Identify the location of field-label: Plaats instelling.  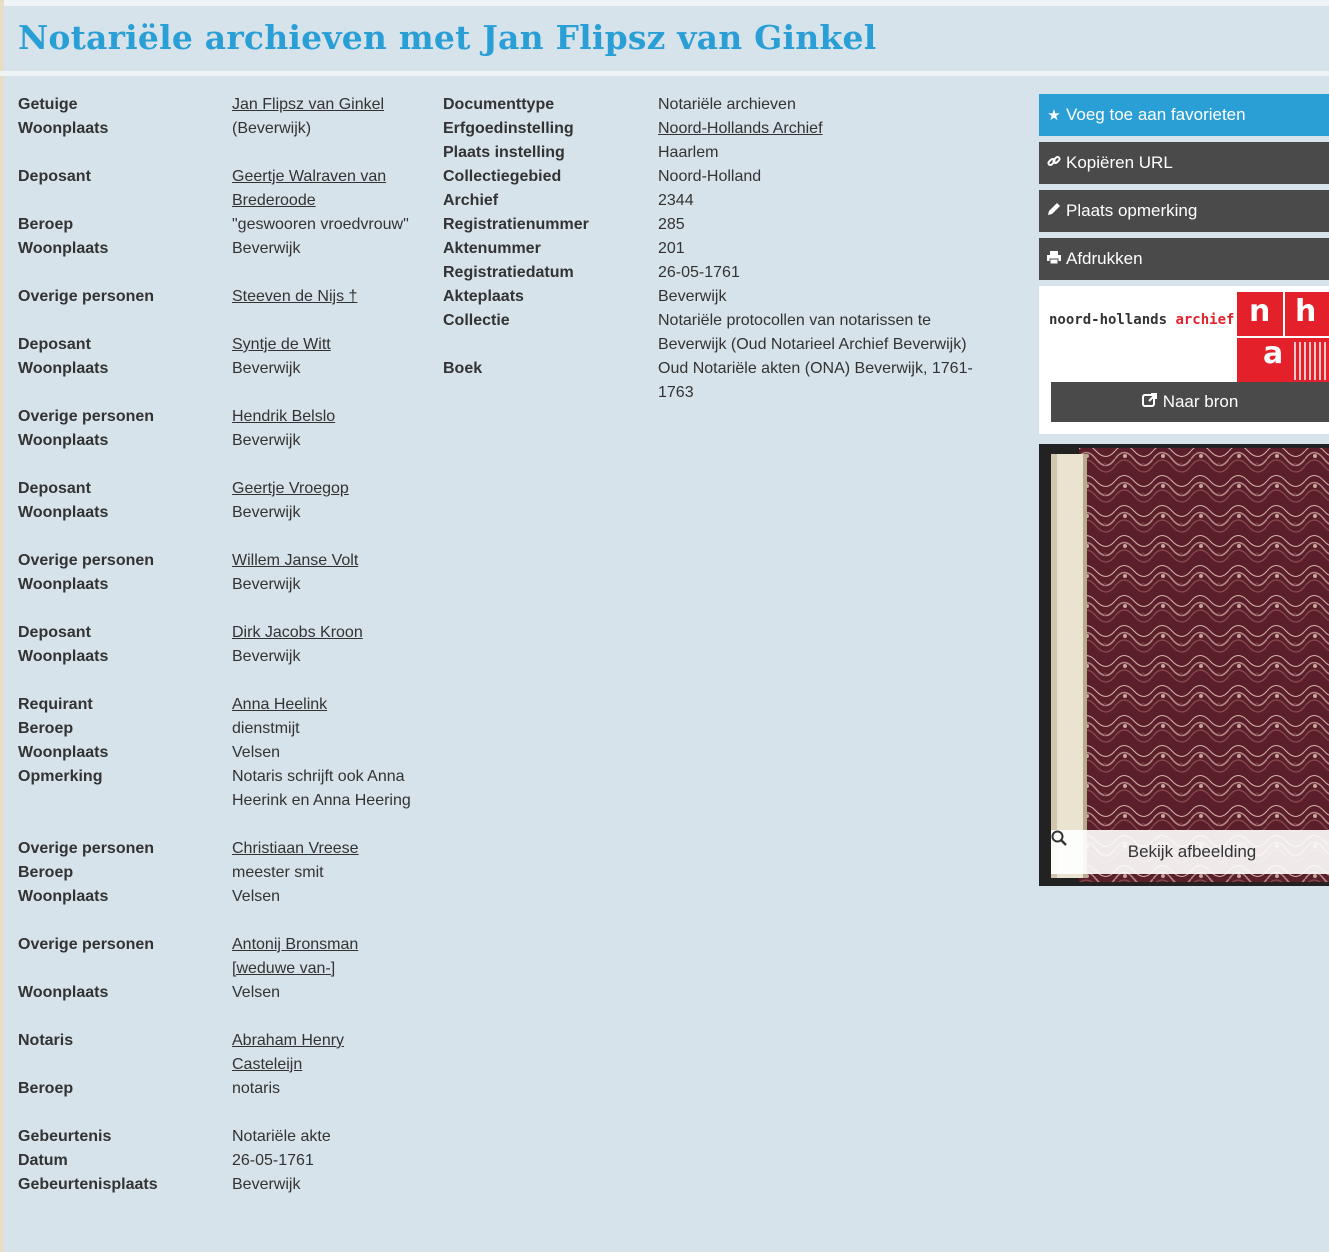
(504, 152).